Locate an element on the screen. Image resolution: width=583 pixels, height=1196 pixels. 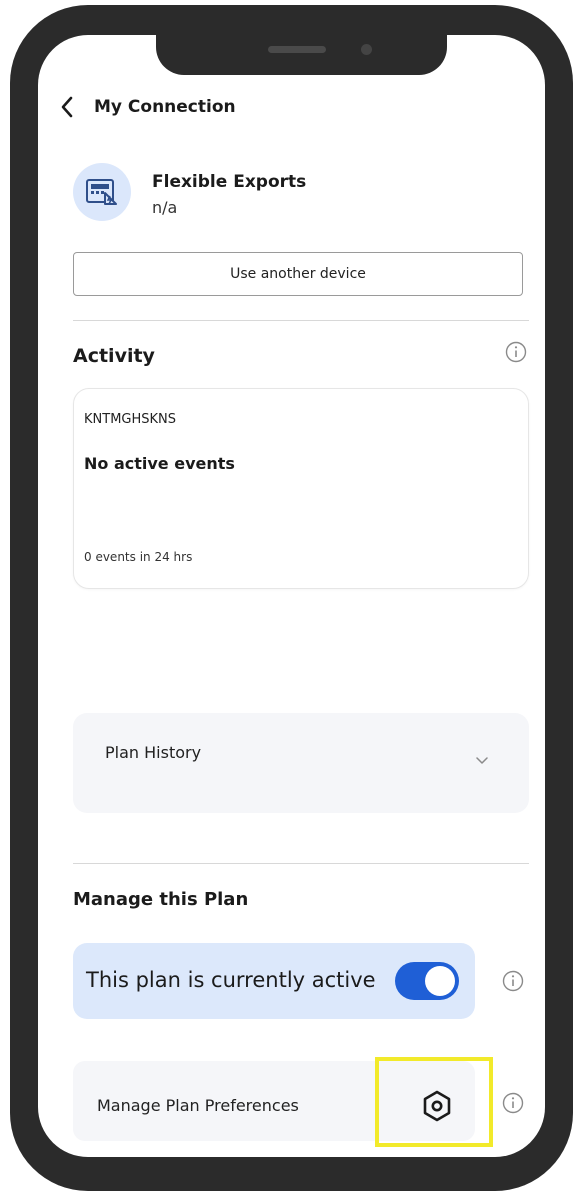
page-title: My Connection is located at coordinates (165, 107).